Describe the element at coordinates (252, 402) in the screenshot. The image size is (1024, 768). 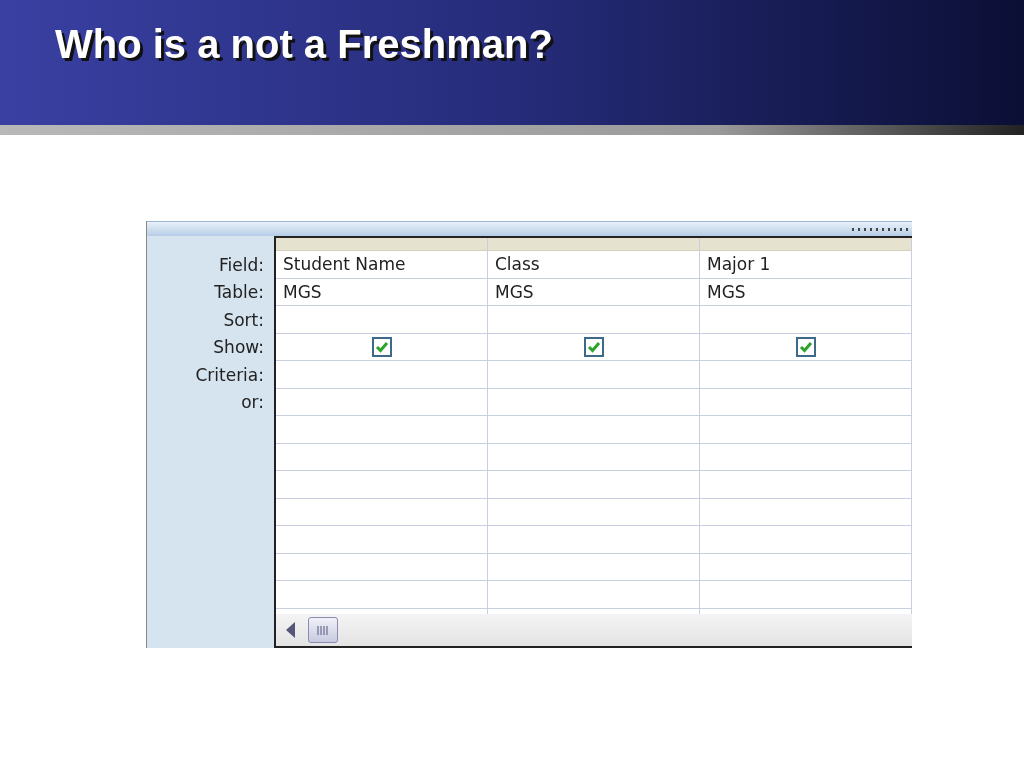
I see `row-label: or:` at that location.